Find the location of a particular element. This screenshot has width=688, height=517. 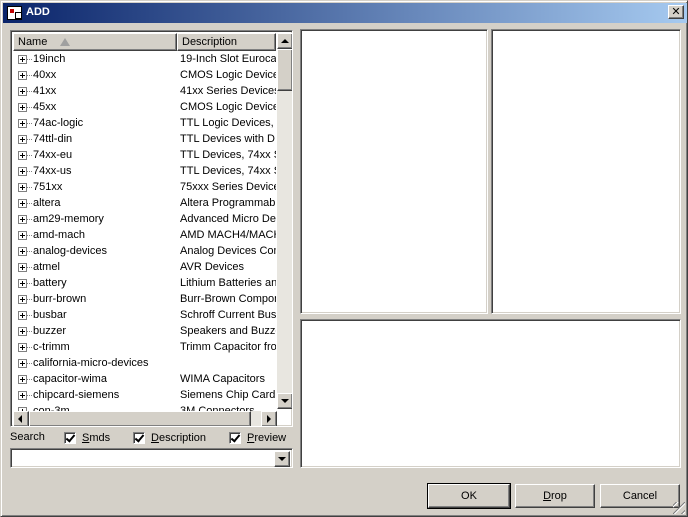

list-item: c-trimm Trimm Capacitor from is located at coordinates (144, 347).